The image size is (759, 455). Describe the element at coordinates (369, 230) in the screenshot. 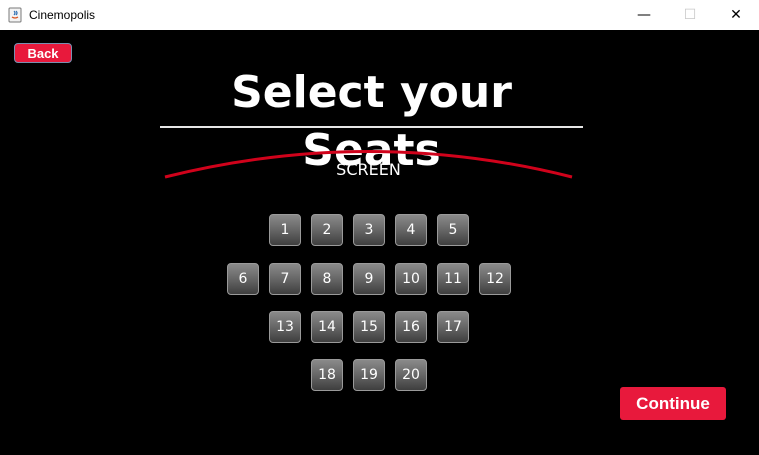

I see `seat-button: 3` at that location.